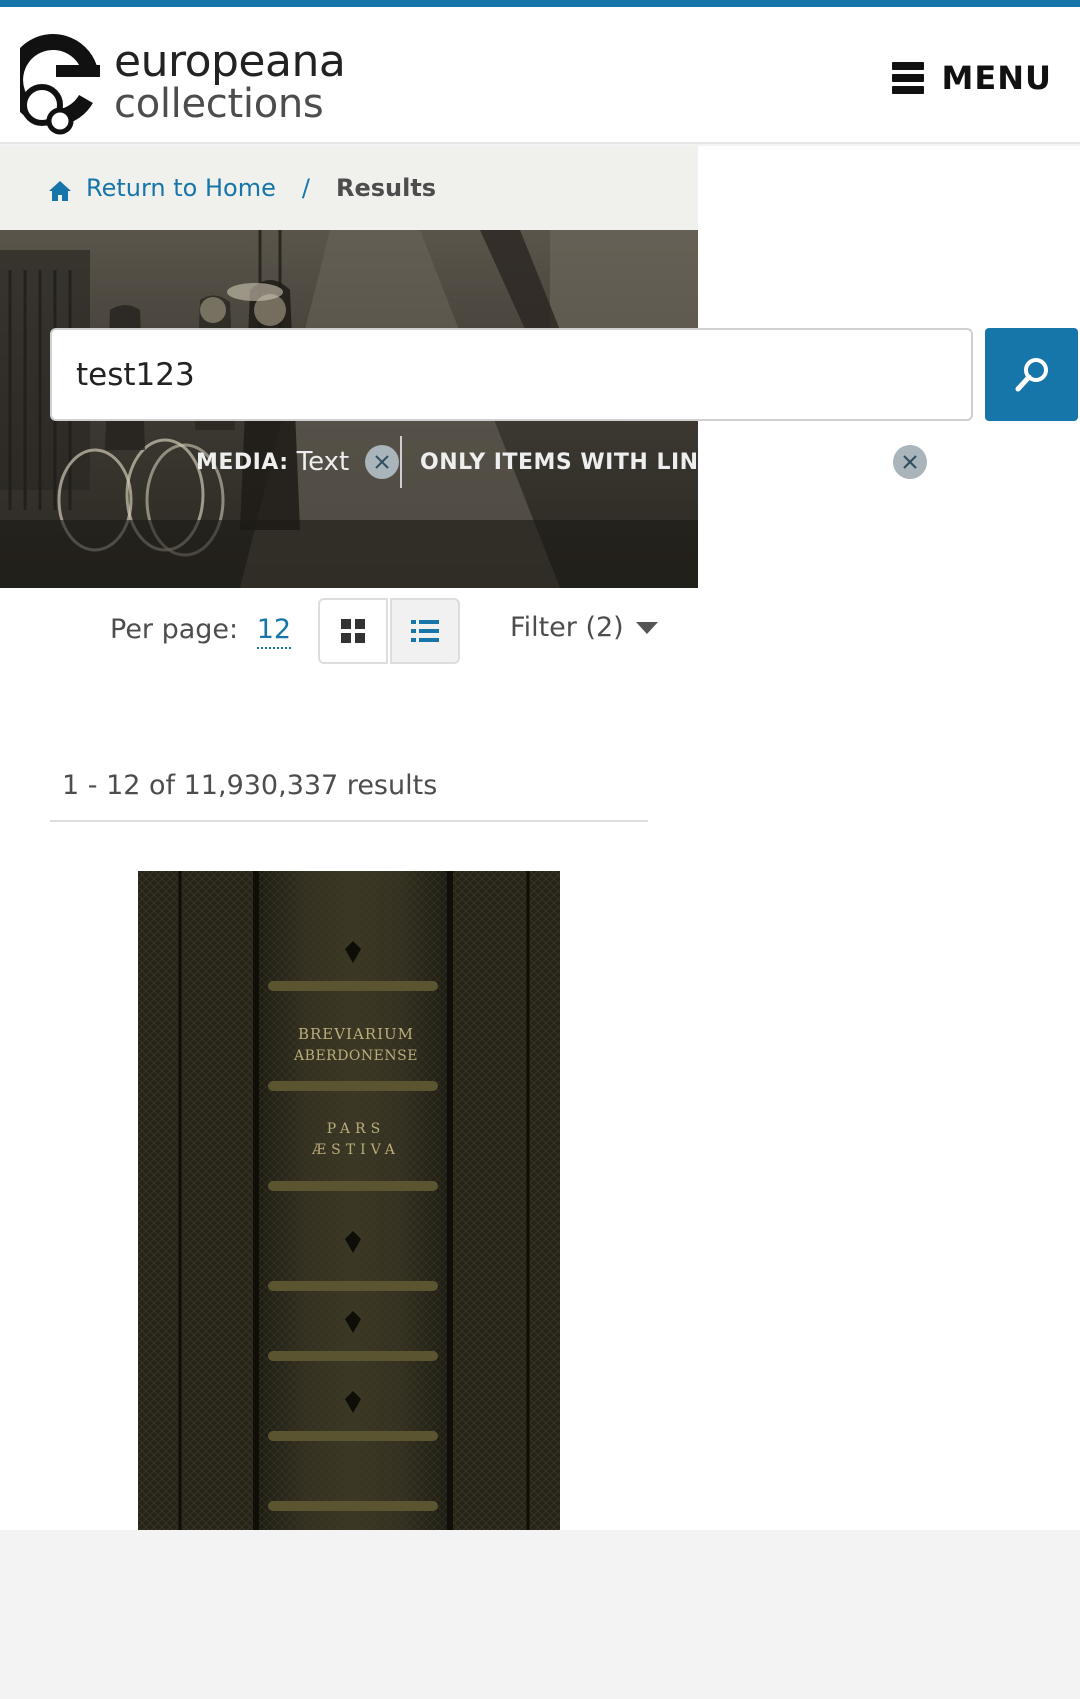 The height and width of the screenshot is (1699, 1080). I want to click on filter-pill-links: ONLY ITEMS WITH LINKS, so click(559, 462).